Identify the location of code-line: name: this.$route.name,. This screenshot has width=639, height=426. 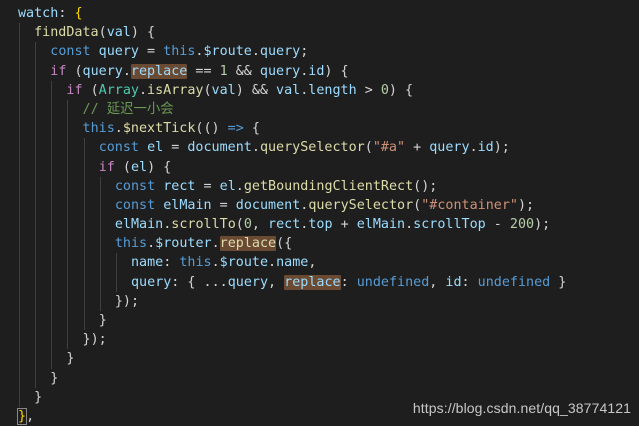
(319, 263).